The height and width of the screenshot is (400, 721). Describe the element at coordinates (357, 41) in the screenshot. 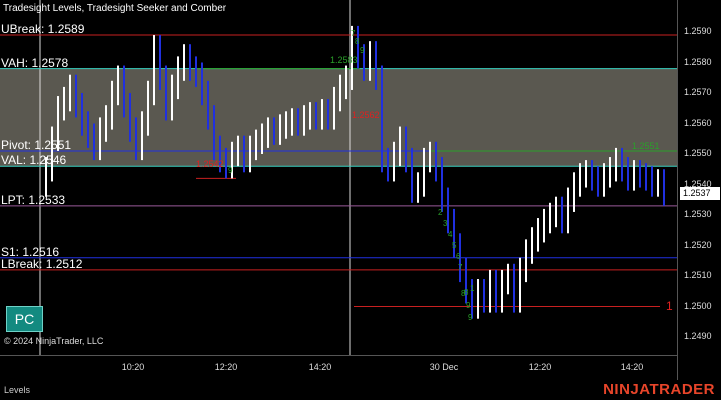

I see `count-label-1: 8` at that location.